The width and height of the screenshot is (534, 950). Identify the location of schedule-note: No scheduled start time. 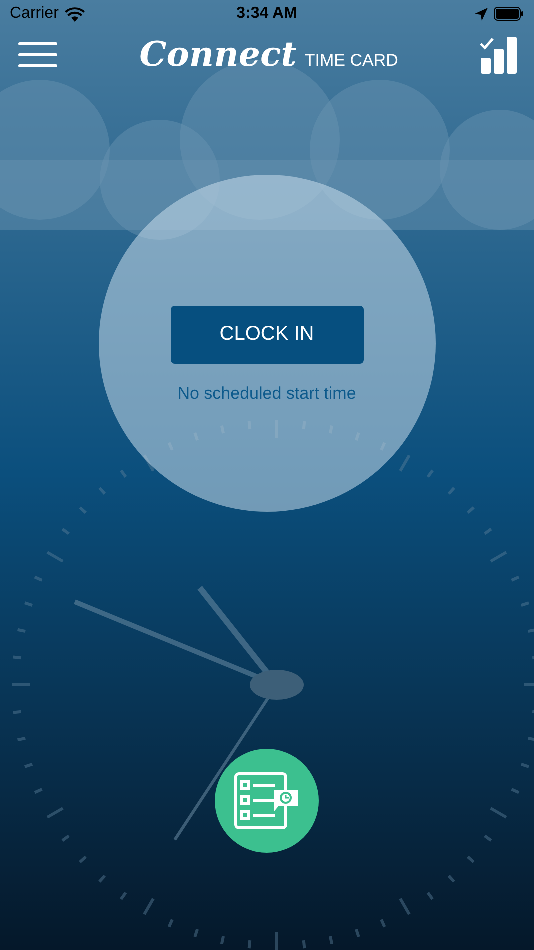
(267, 394).